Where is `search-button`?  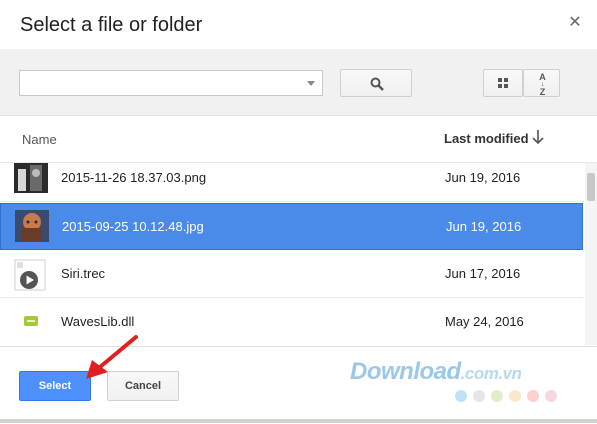
search-button is located at coordinates (376, 83).